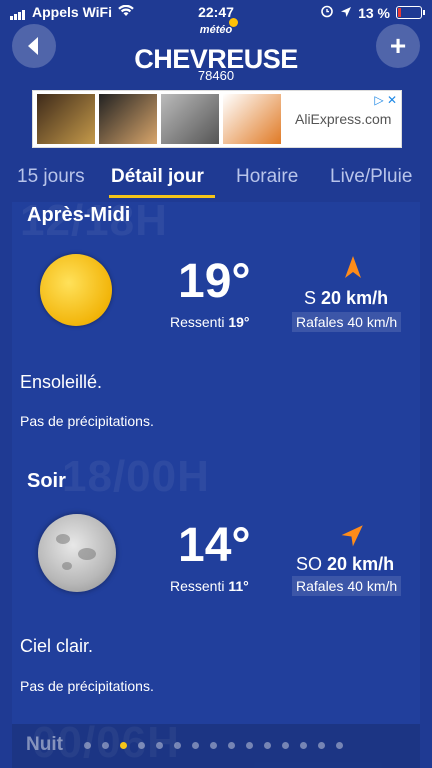  I want to click on meteo-logo: météo, so click(216, 30).